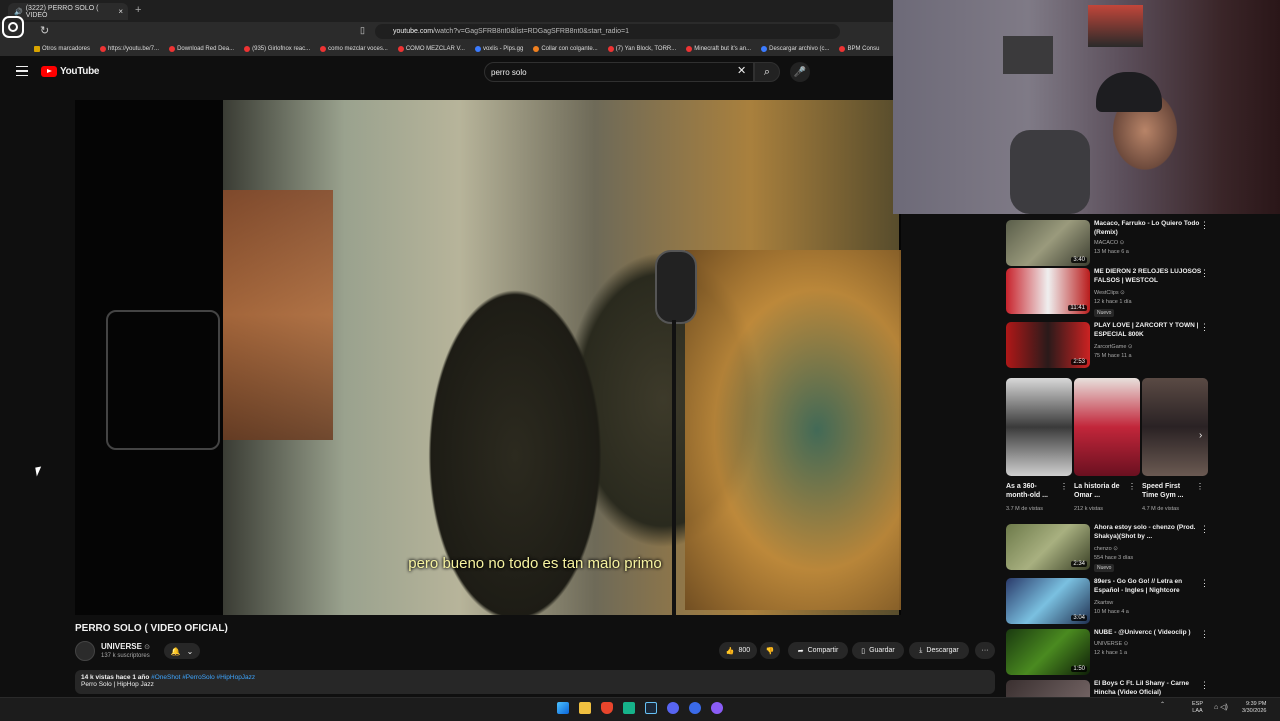 This screenshot has height=721, width=1280. I want to click on video-thumbnail: 3:04, so click(1048, 601).